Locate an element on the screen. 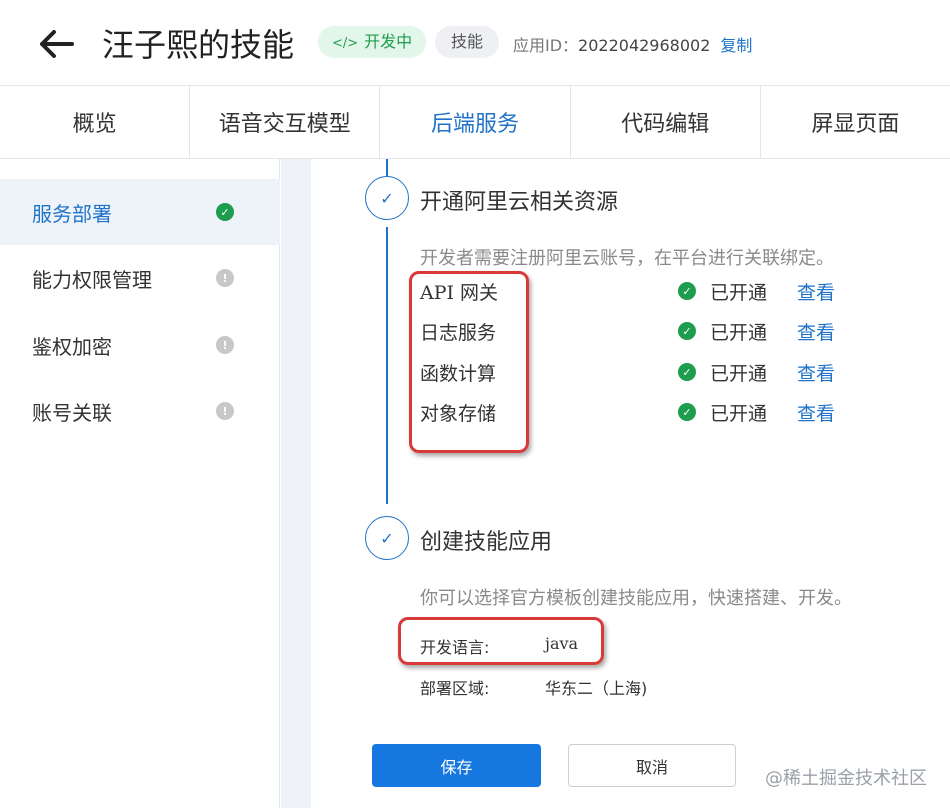  app-id: 应用ID：2022042968002 复制 is located at coordinates (632, 44).